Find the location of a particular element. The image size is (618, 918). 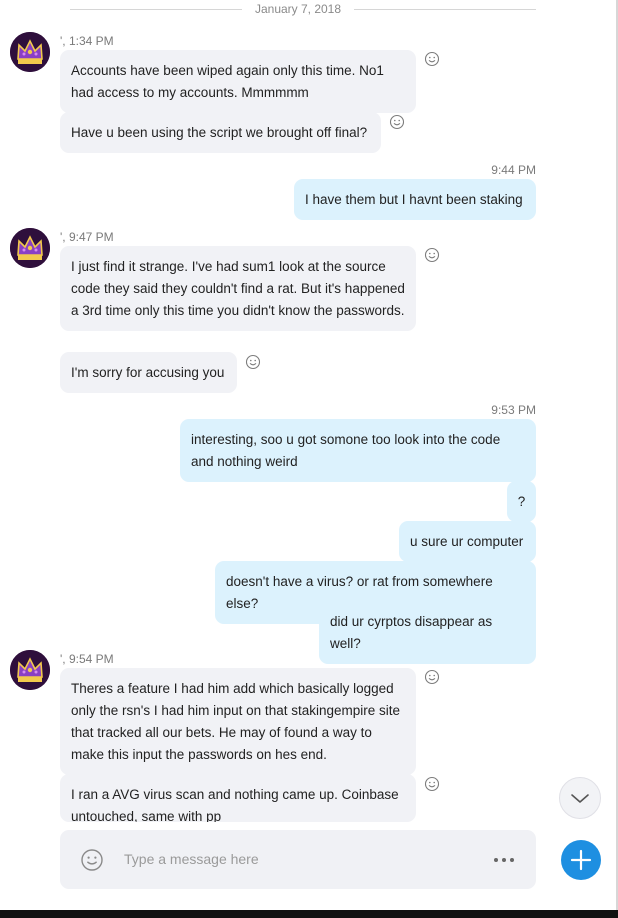

message-timestamp: ', 9:54 PM is located at coordinates (87, 659).